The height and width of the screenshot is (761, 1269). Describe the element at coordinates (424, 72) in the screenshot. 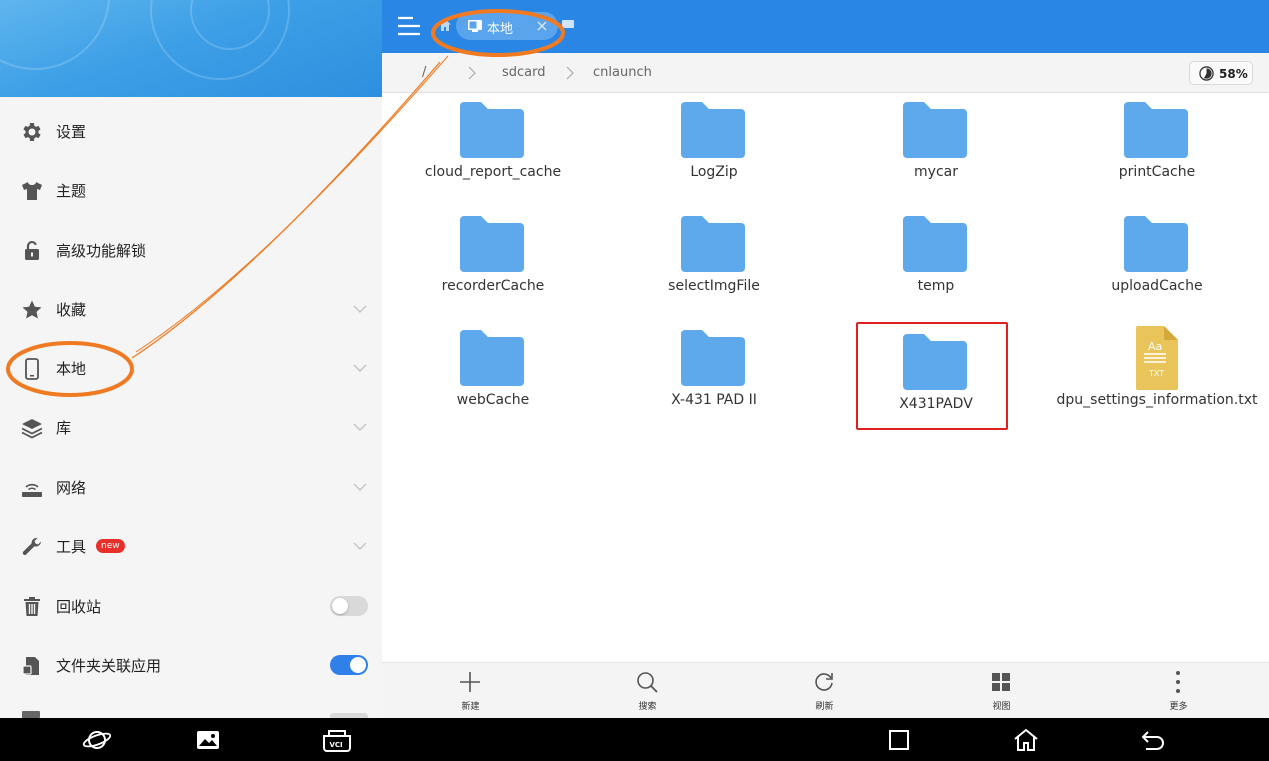

I see `breadcrumb-root: /` at that location.